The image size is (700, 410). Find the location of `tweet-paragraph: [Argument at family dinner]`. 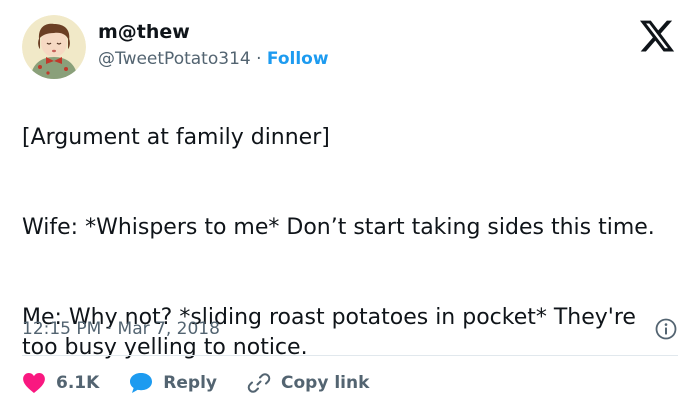

tweet-paragraph: [Argument at family dinner] is located at coordinates (176, 137).